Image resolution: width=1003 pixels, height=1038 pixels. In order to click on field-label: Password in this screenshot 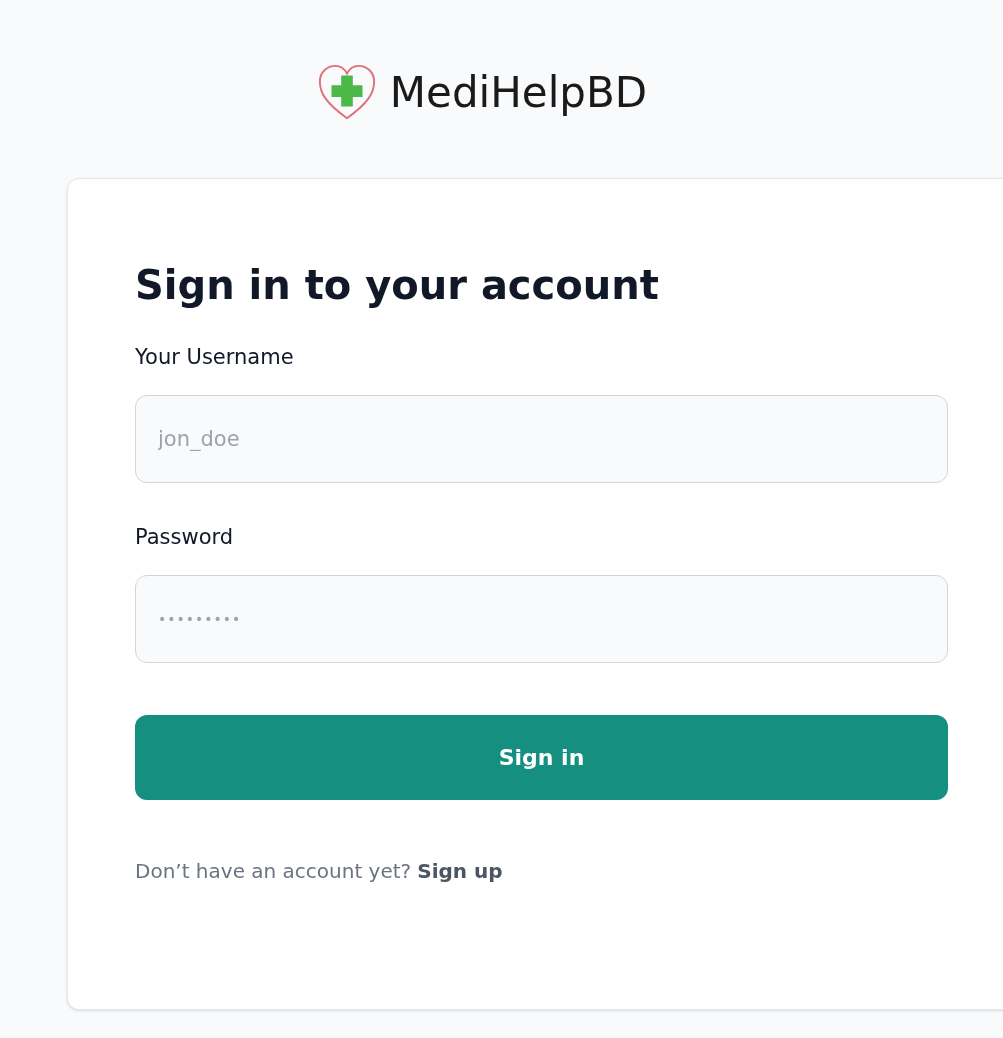, I will do `click(185, 537)`.